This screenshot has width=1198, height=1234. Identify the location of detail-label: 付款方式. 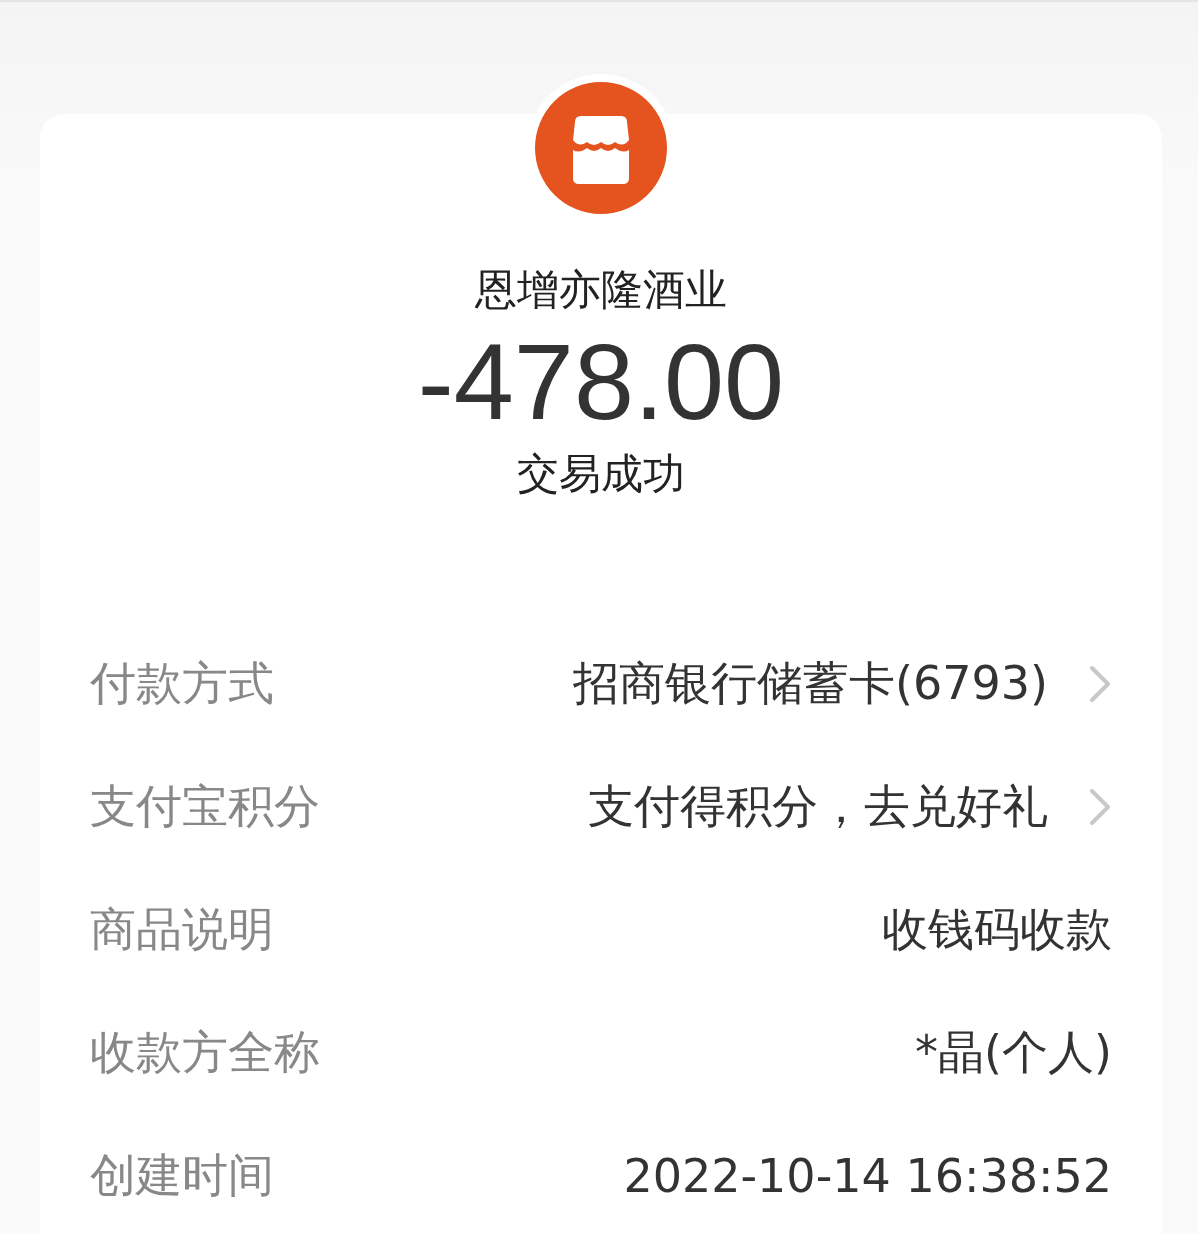
(182, 683).